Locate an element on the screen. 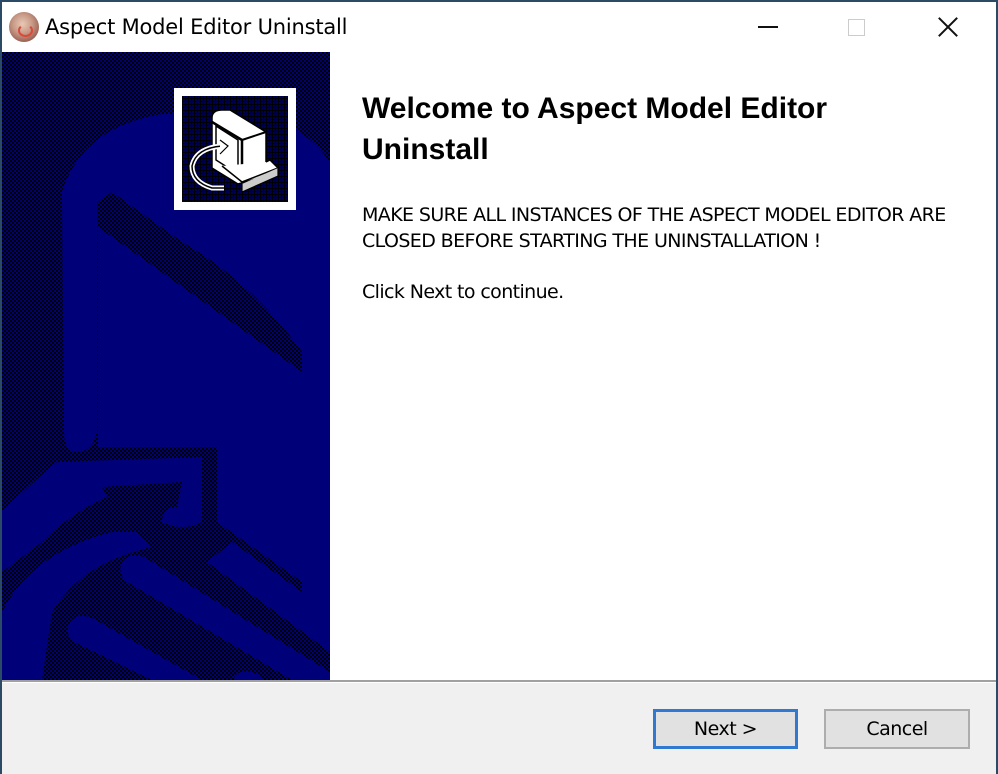 This screenshot has width=998, height=774. window-title: Aspect Model Editor Uninstall is located at coordinates (196, 27).